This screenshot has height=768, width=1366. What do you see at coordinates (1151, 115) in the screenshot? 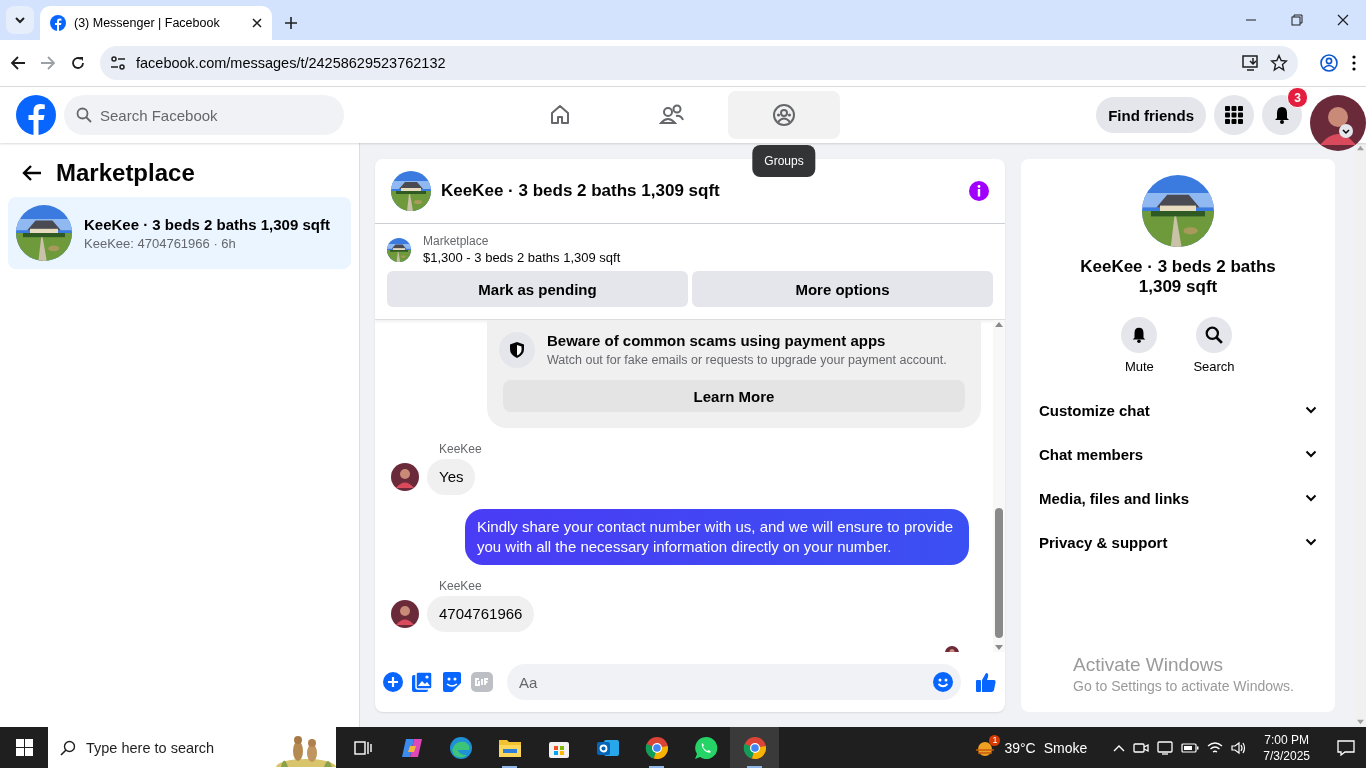
I see `find-friends-button: Find friends` at bounding box center [1151, 115].